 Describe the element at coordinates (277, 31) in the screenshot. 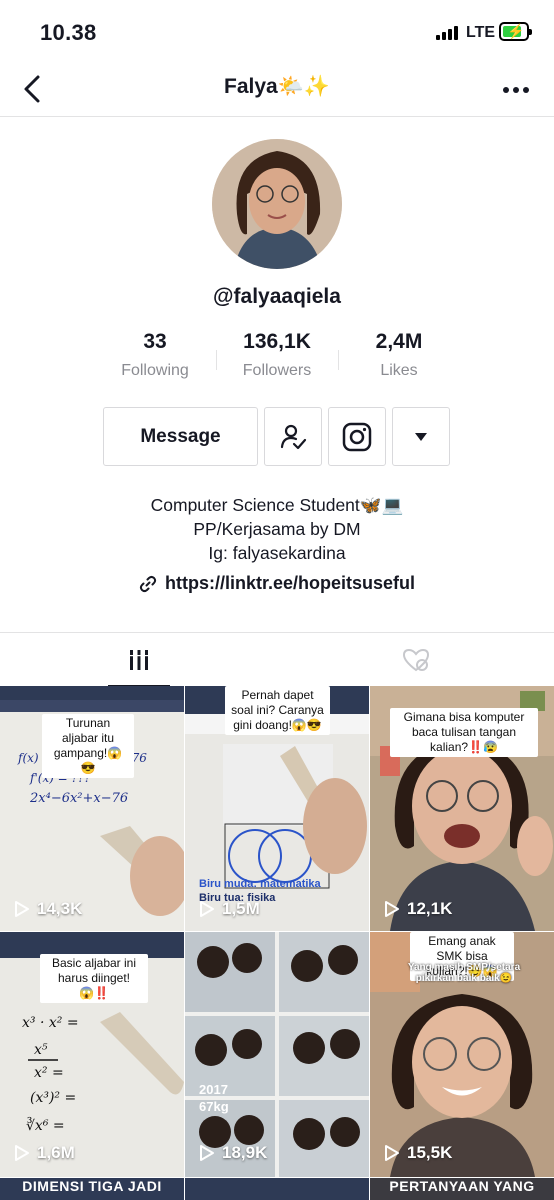

I see `status-bar: 10.38 LTE ⚡` at that location.